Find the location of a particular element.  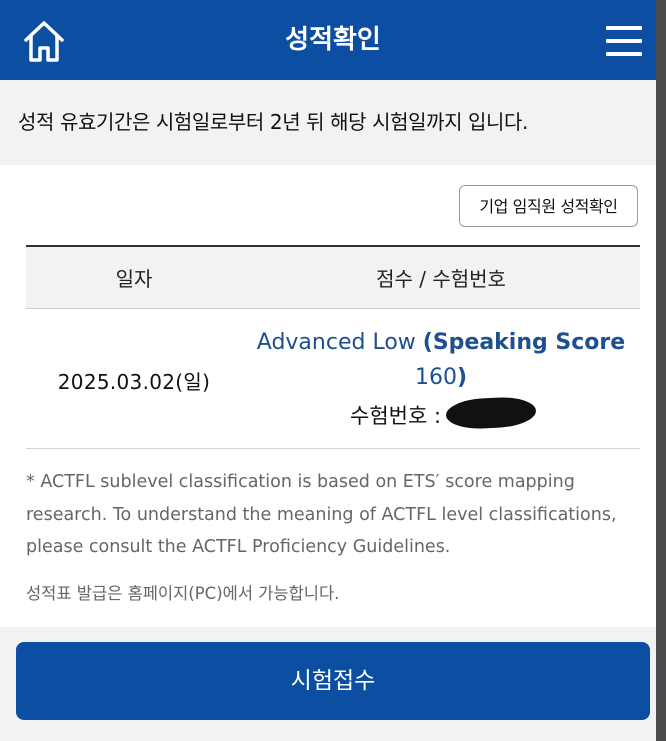

window-edge is located at coordinates (661, 370).